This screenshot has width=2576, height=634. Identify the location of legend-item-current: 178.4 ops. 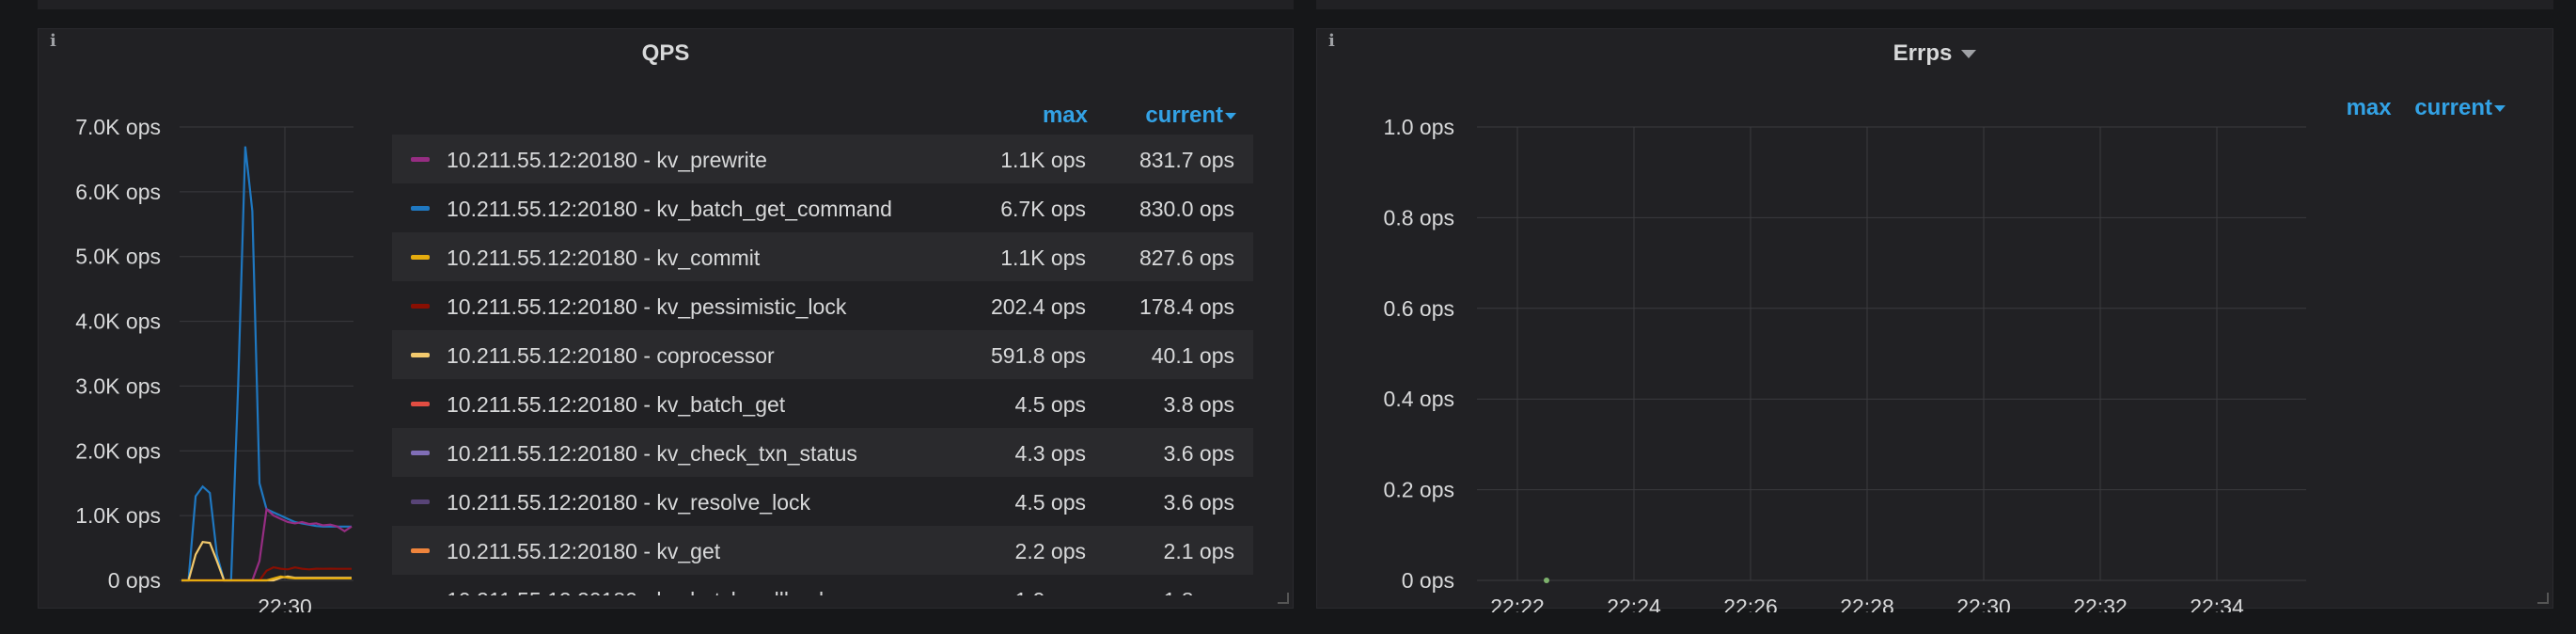
(1187, 306).